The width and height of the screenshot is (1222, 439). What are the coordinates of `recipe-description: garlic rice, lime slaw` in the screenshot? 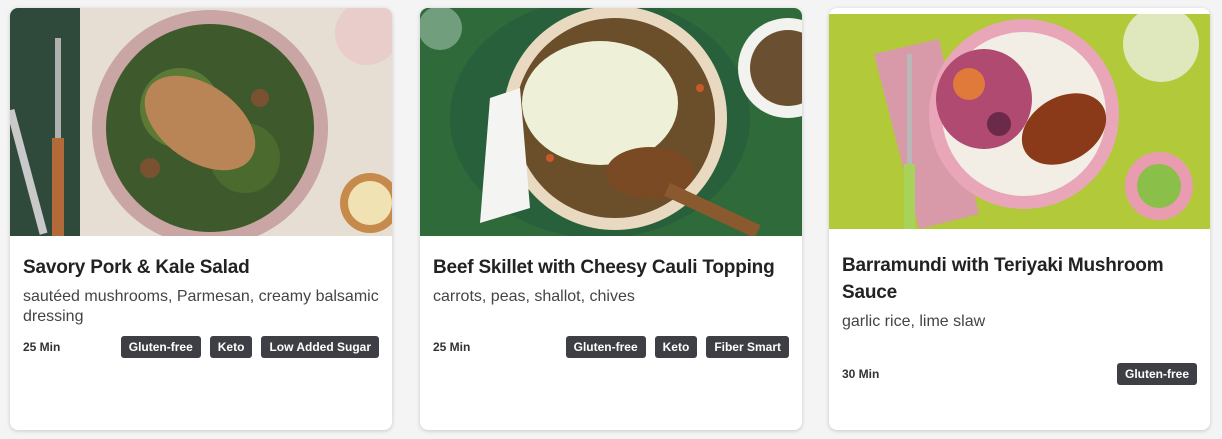 It's located at (914, 321).